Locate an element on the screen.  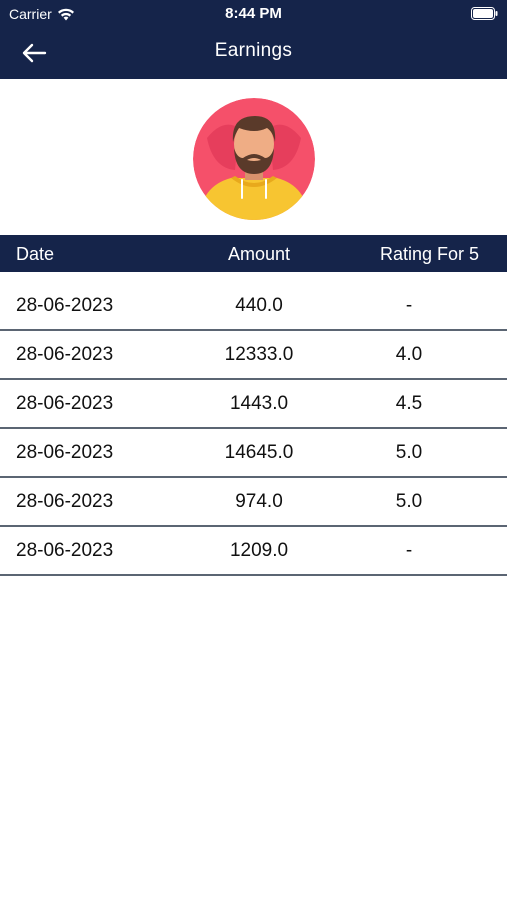
row-rating: 4.5 is located at coordinates (409, 403).